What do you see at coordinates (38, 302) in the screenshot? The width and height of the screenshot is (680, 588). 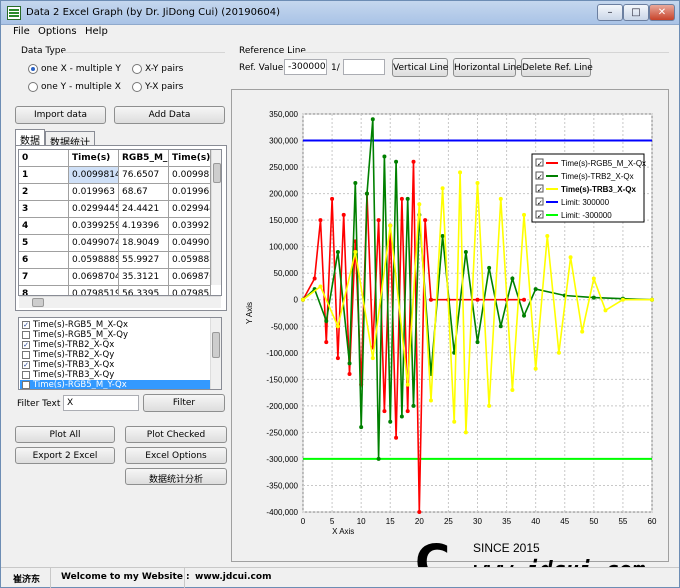 I see `grid-hscroll-thumb` at bounding box center [38, 302].